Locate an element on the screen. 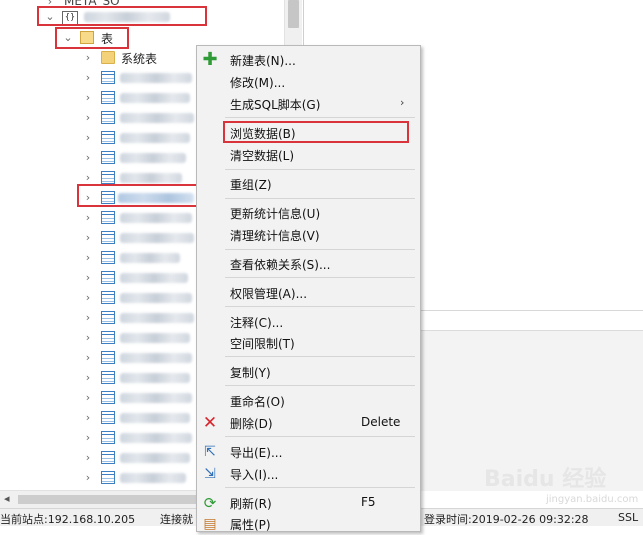 This screenshot has height=535, width=643. highlight-box-schema is located at coordinates (122, 16).